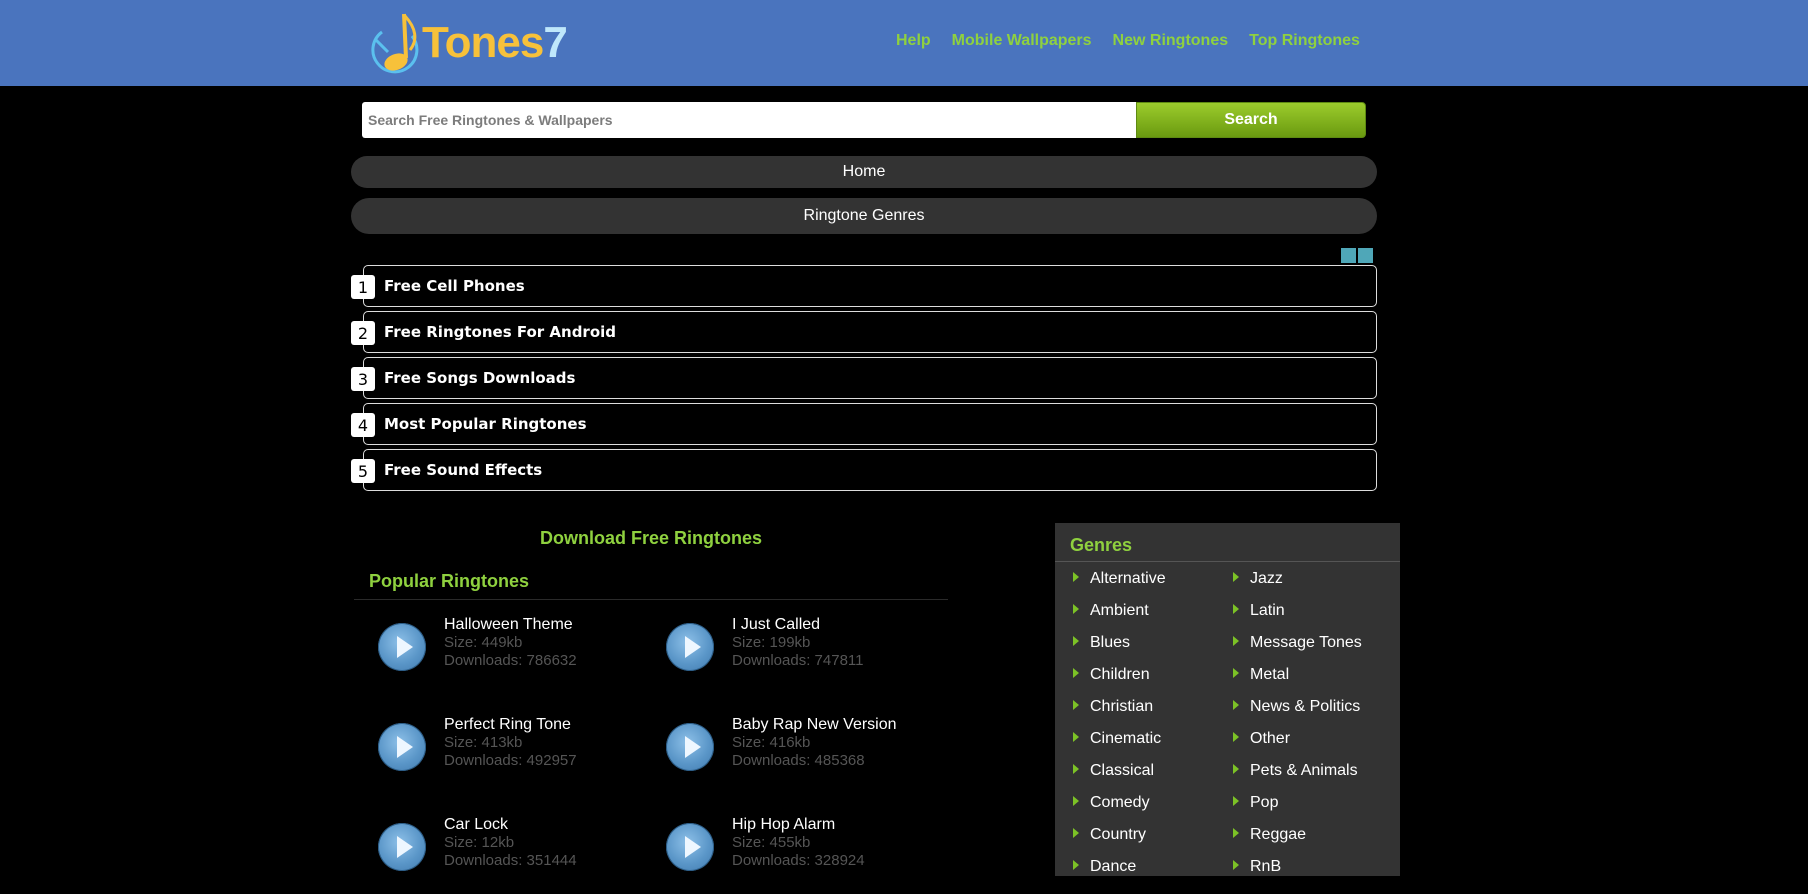 The height and width of the screenshot is (894, 1808). Describe the element at coordinates (771, 642) in the screenshot. I see `ringtone-size: Size: 199kb` at that location.